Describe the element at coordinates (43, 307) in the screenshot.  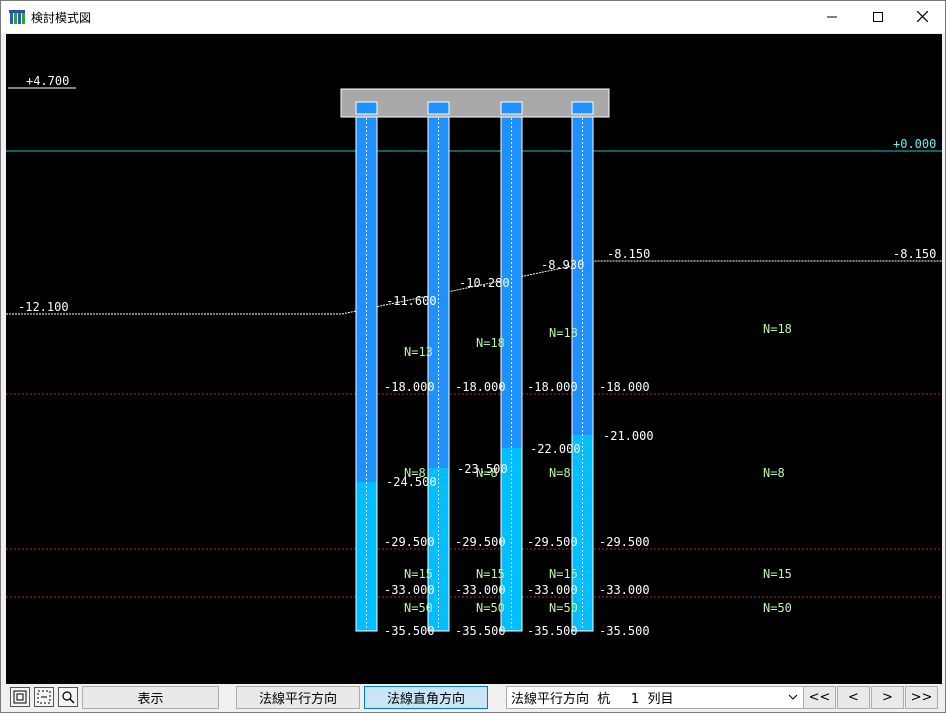
I see `left-ground-label: -12.100` at that location.